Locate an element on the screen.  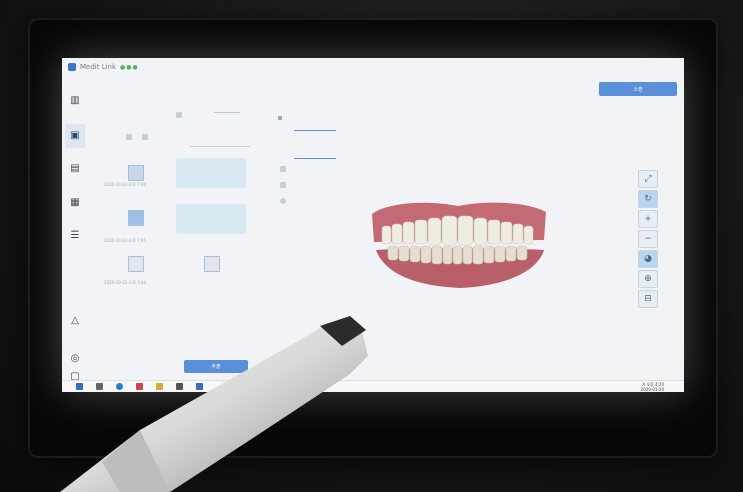
windows-taskbar: A 오후 4:20 2020-01-20 is located at coordinates (373, 386).